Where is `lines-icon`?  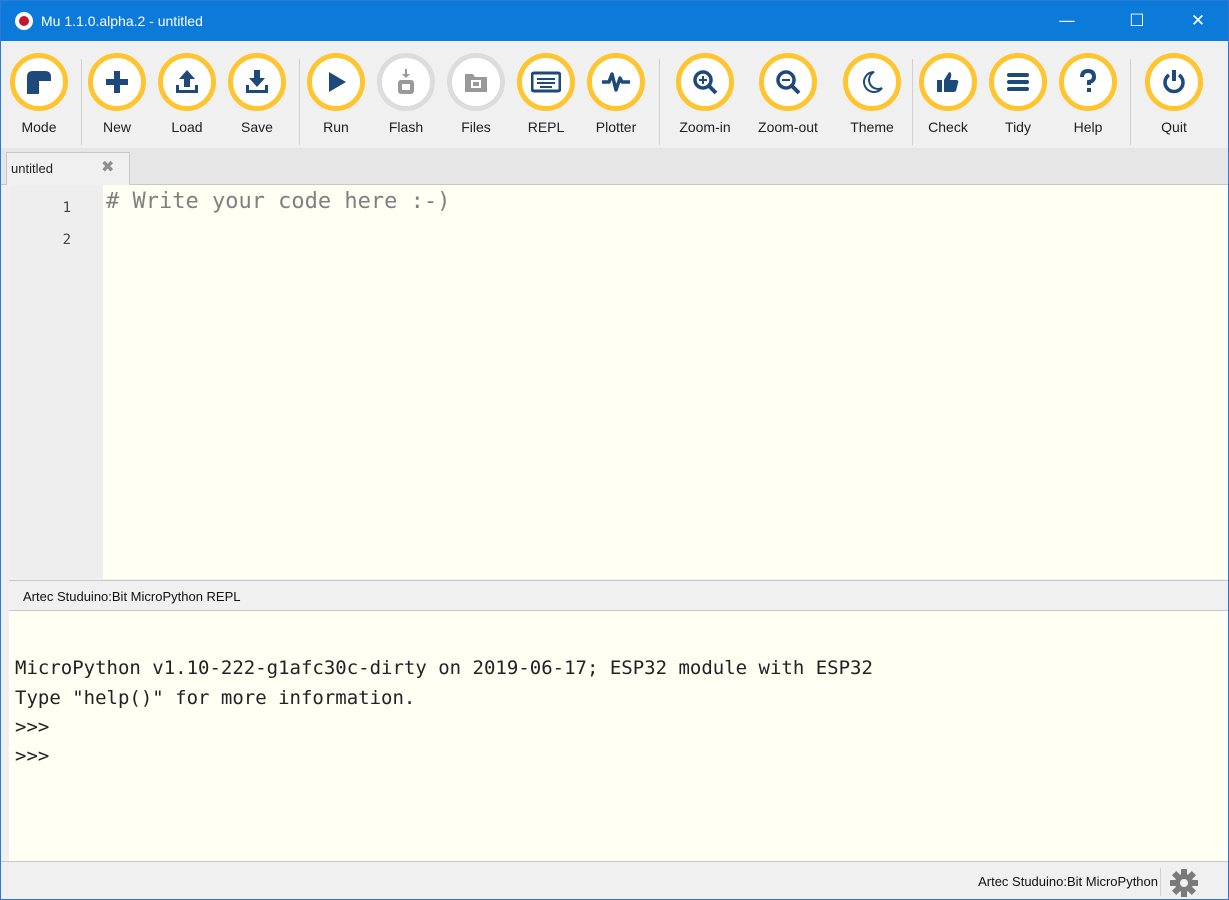 lines-icon is located at coordinates (1018, 82).